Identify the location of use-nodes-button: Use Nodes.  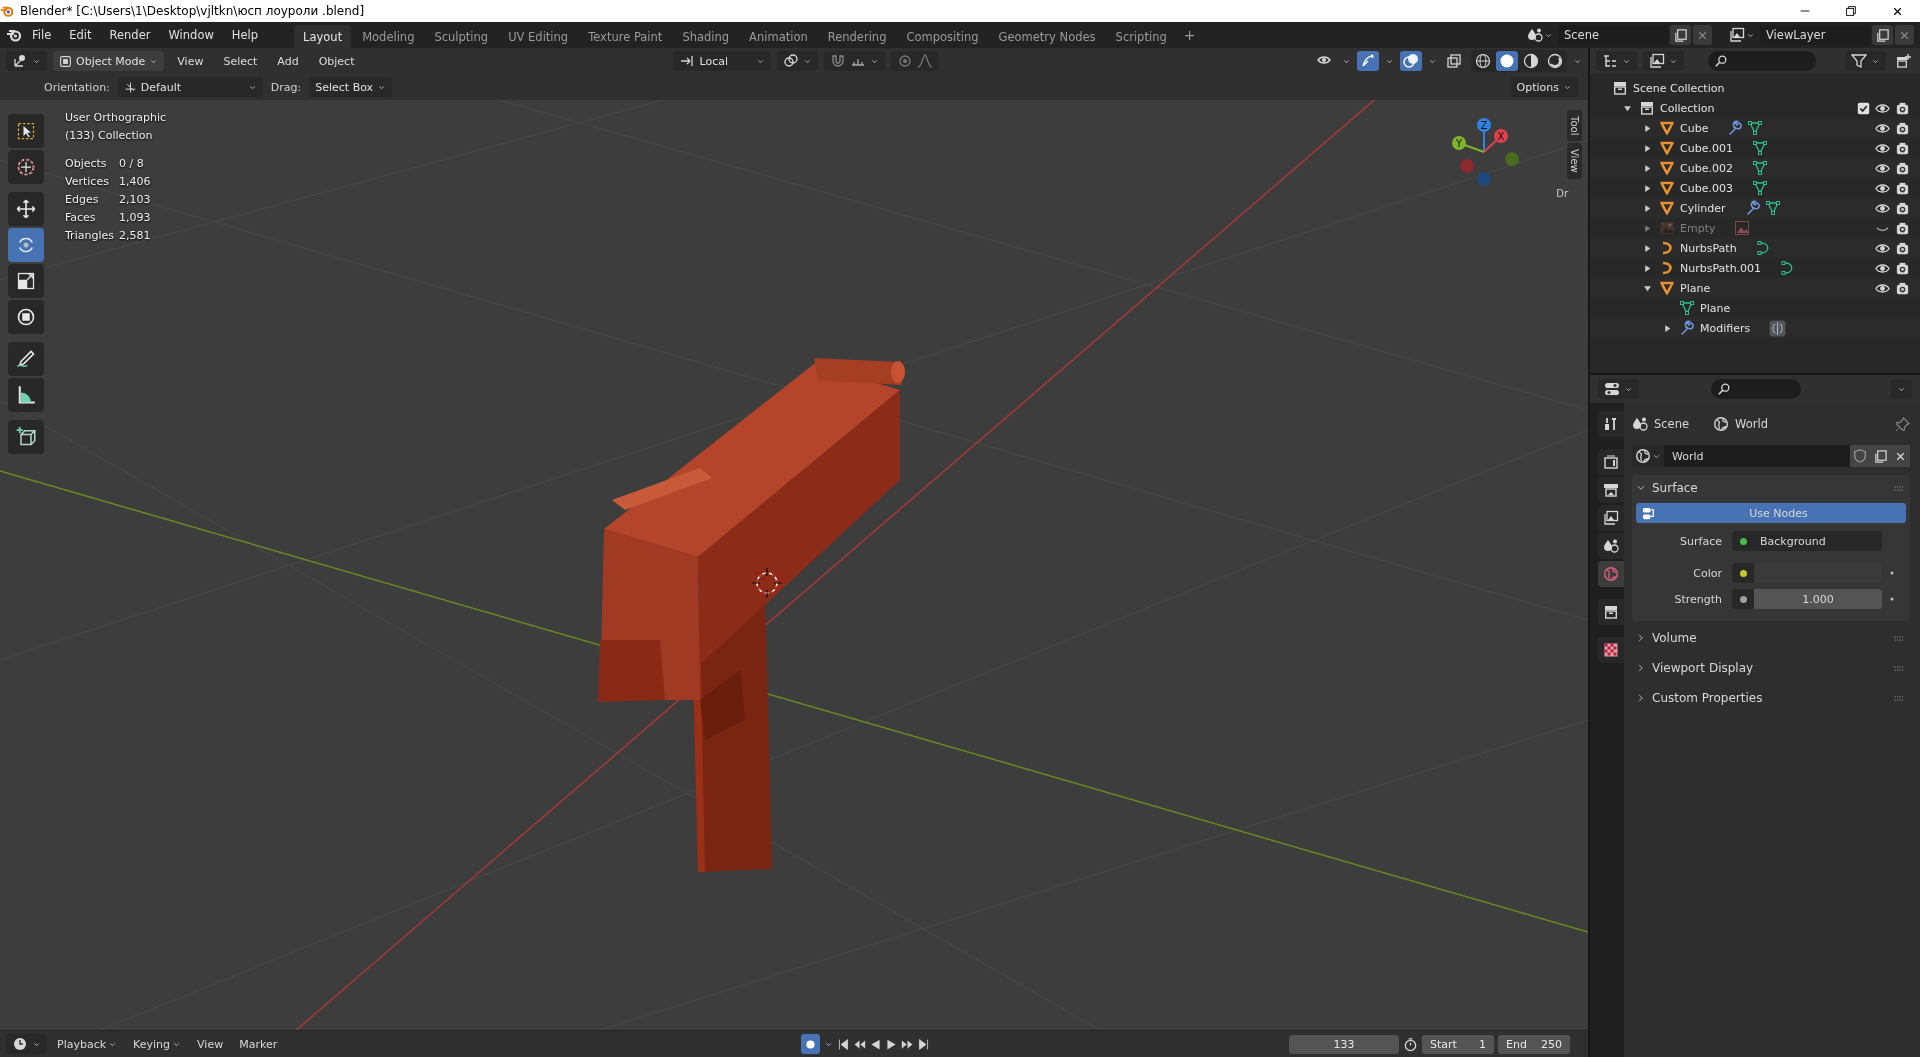
(1771, 513).